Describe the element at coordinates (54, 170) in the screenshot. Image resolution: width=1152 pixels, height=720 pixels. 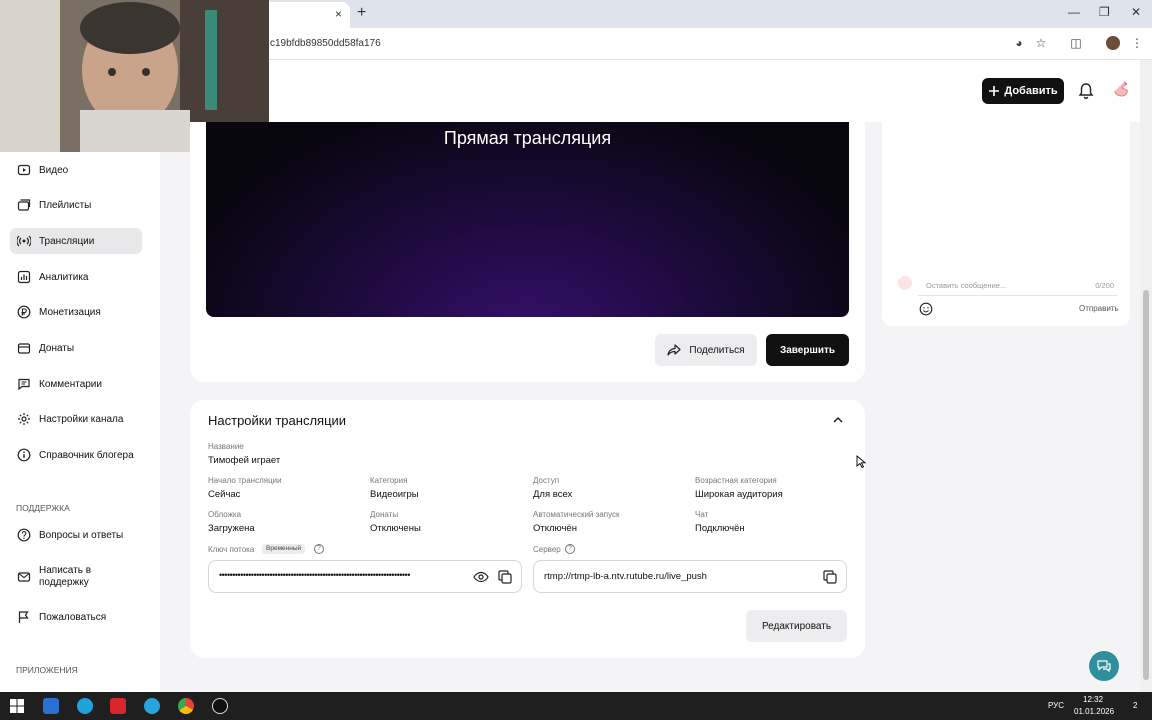
I see `sidebar-item-label: Видео` at that location.